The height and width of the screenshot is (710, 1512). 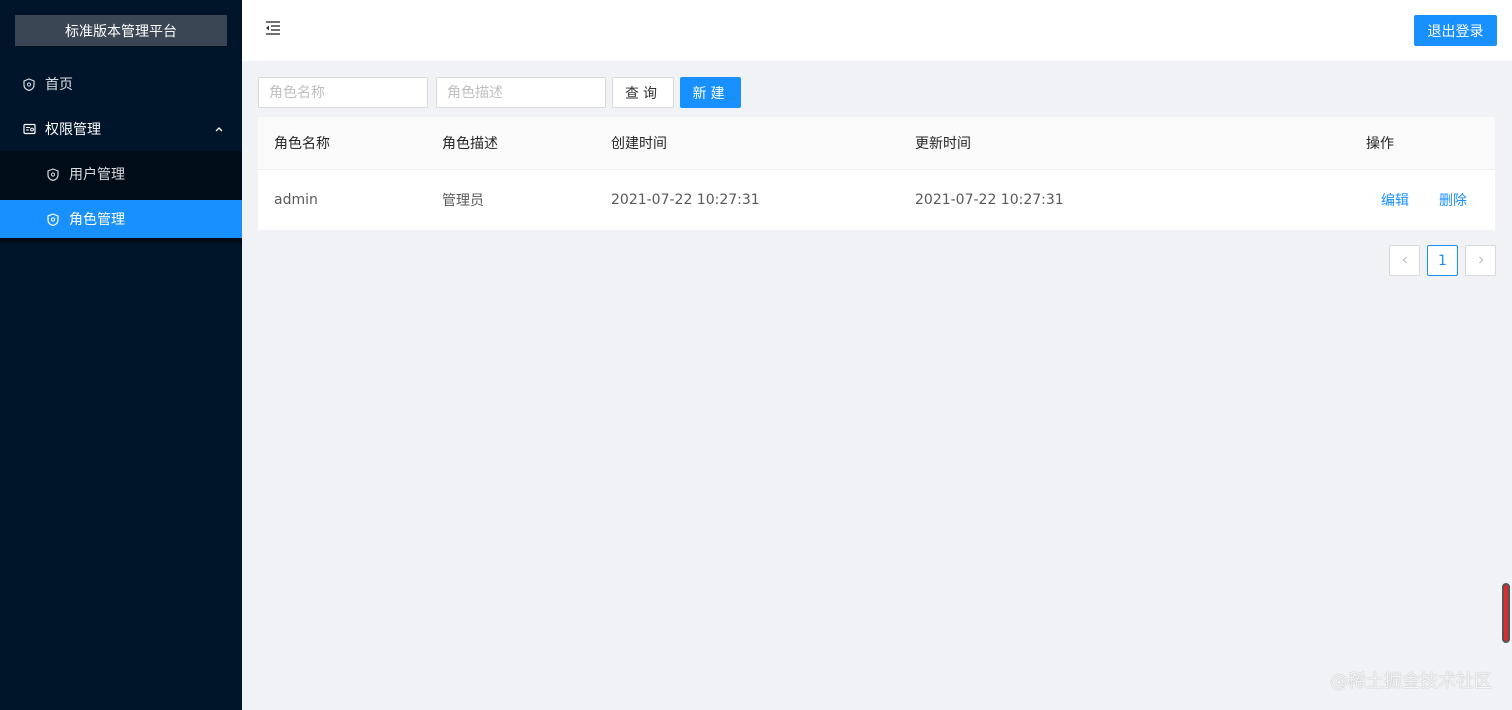 I want to click on top-header: 退出登录, so click(x=877, y=30).